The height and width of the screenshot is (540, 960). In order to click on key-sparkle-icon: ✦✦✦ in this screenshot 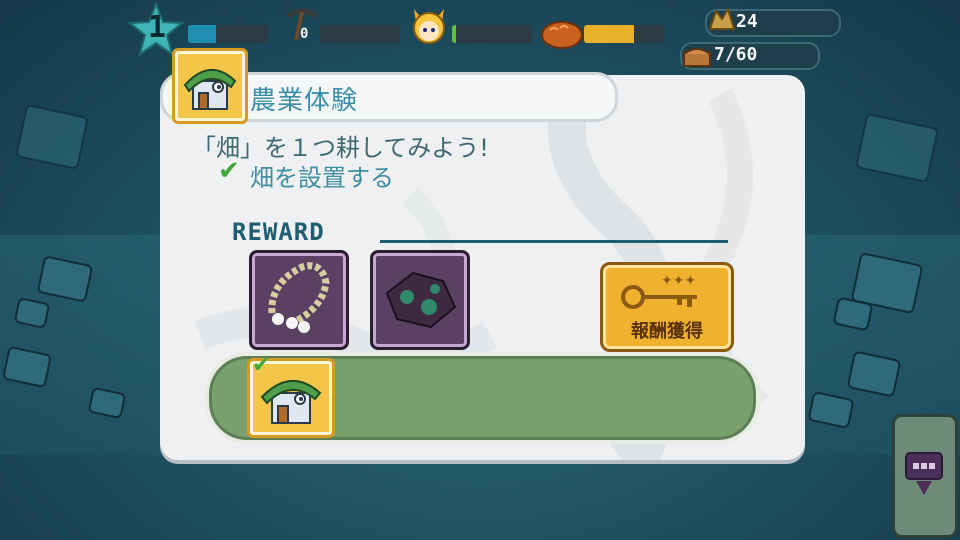, I will do `click(659, 291)`.